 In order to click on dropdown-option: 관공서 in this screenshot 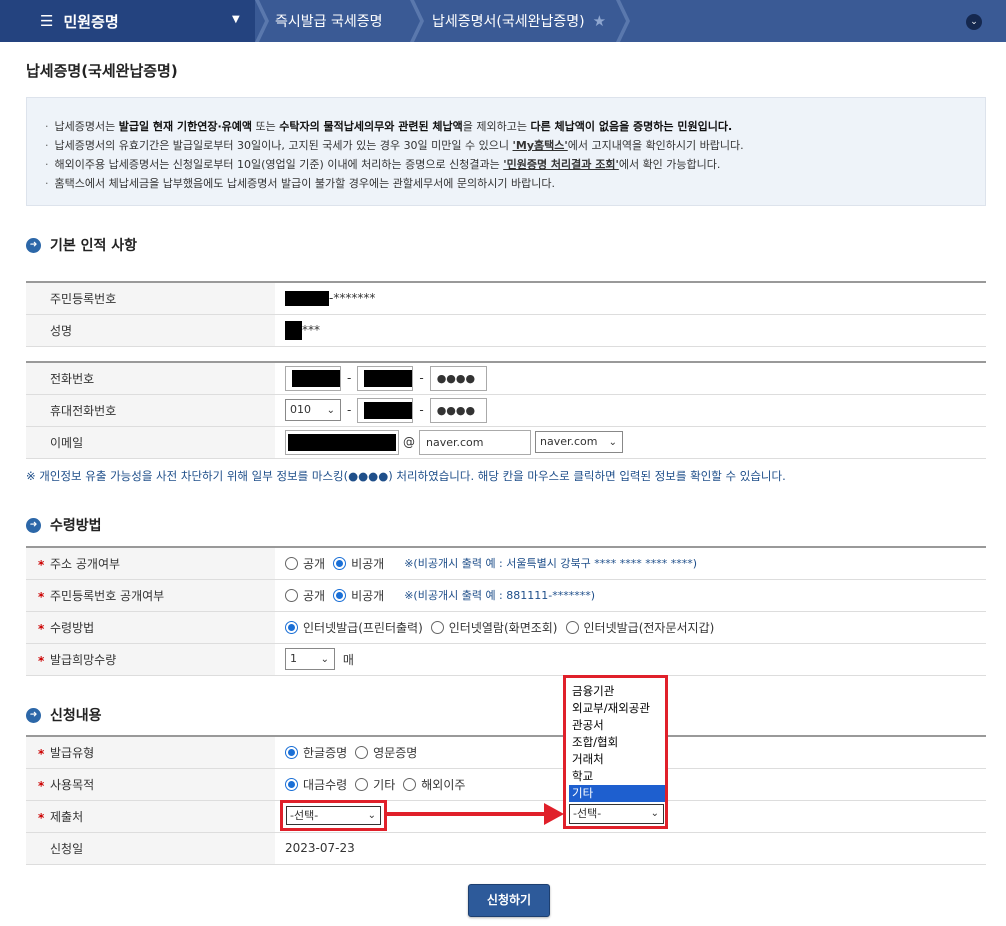, I will do `click(617, 725)`.